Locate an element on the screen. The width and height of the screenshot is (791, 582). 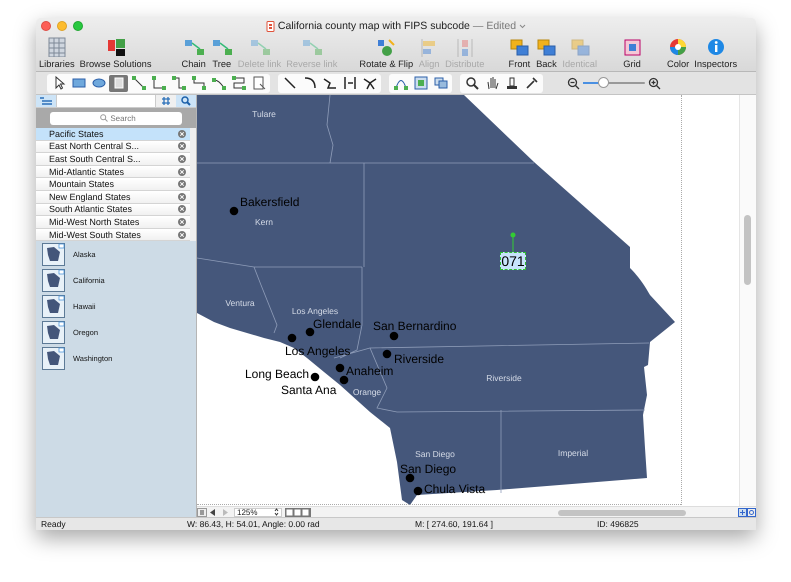
split-icon is located at coordinates (350, 83).